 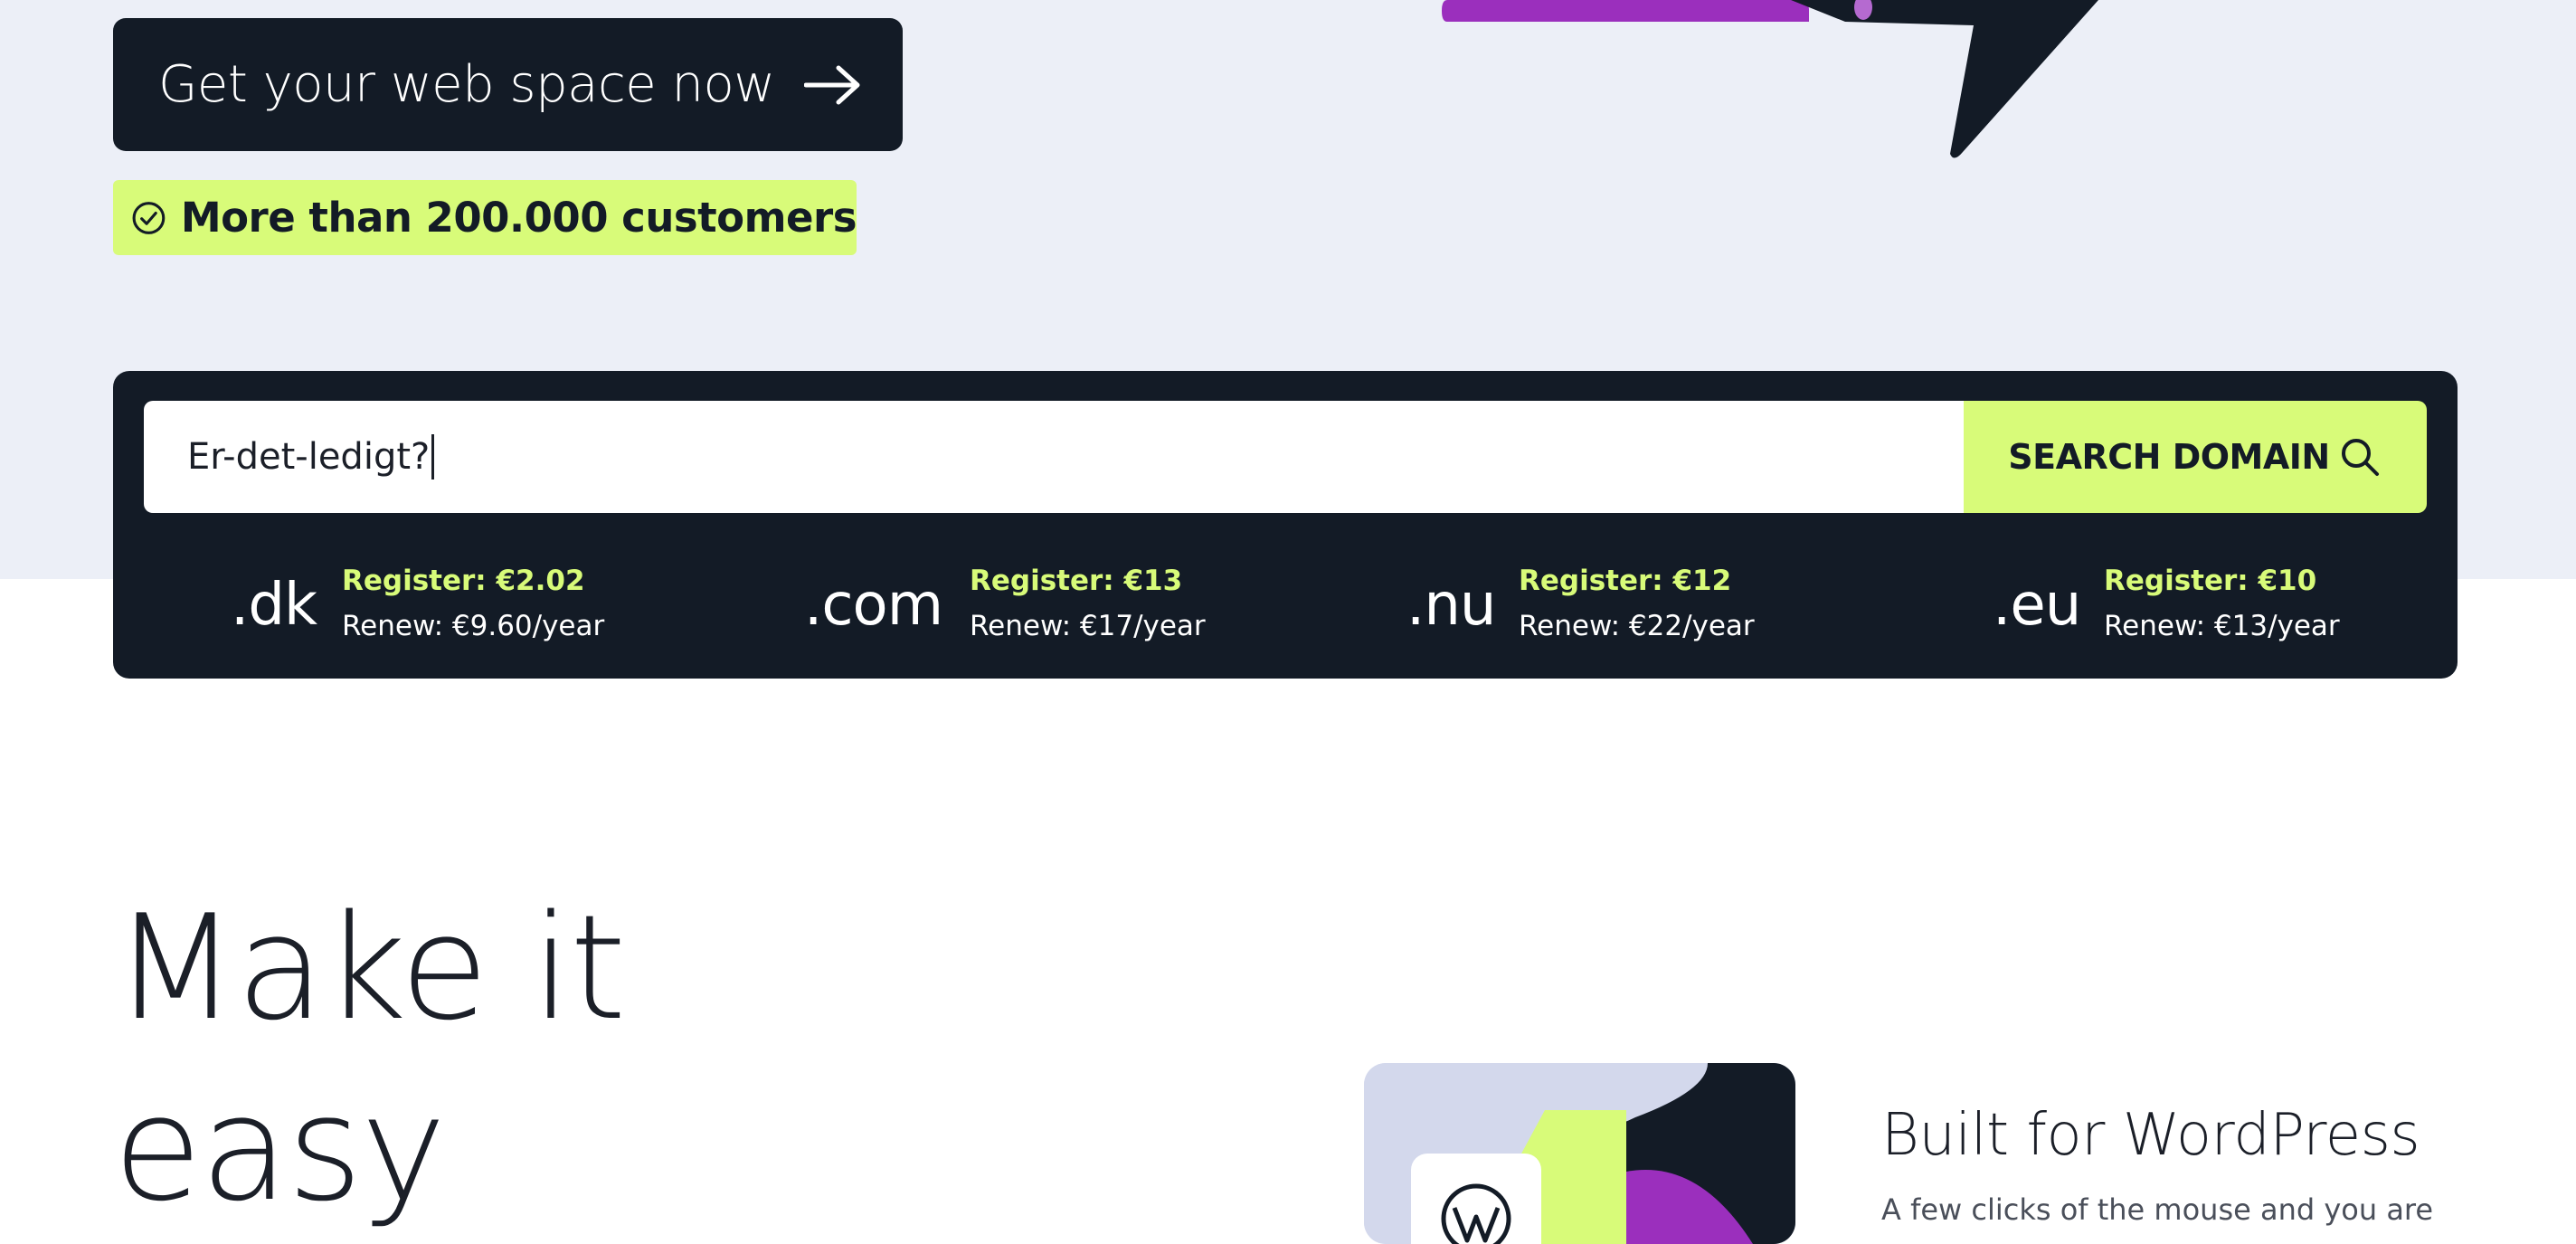 What do you see at coordinates (484, 601) in the screenshot?
I see `tld-dk: .dk Register: €2.02 Renew: €9.60/year` at bounding box center [484, 601].